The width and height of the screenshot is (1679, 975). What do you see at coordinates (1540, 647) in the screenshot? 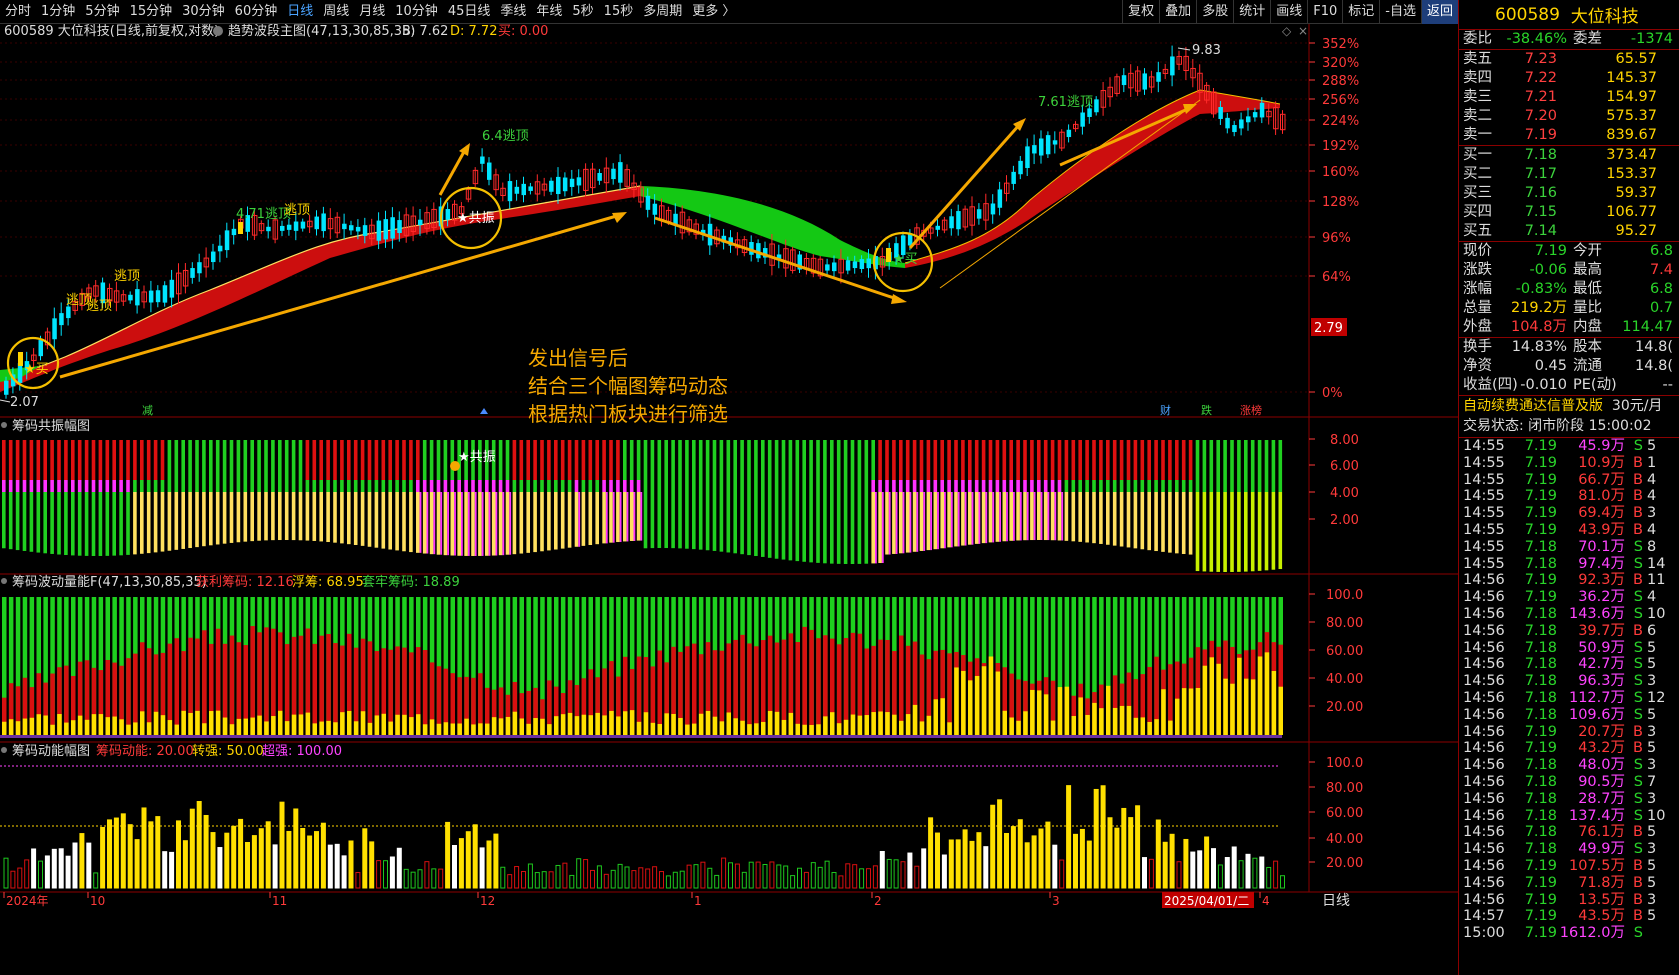
I see `tick-price: 7.18` at bounding box center [1540, 647].